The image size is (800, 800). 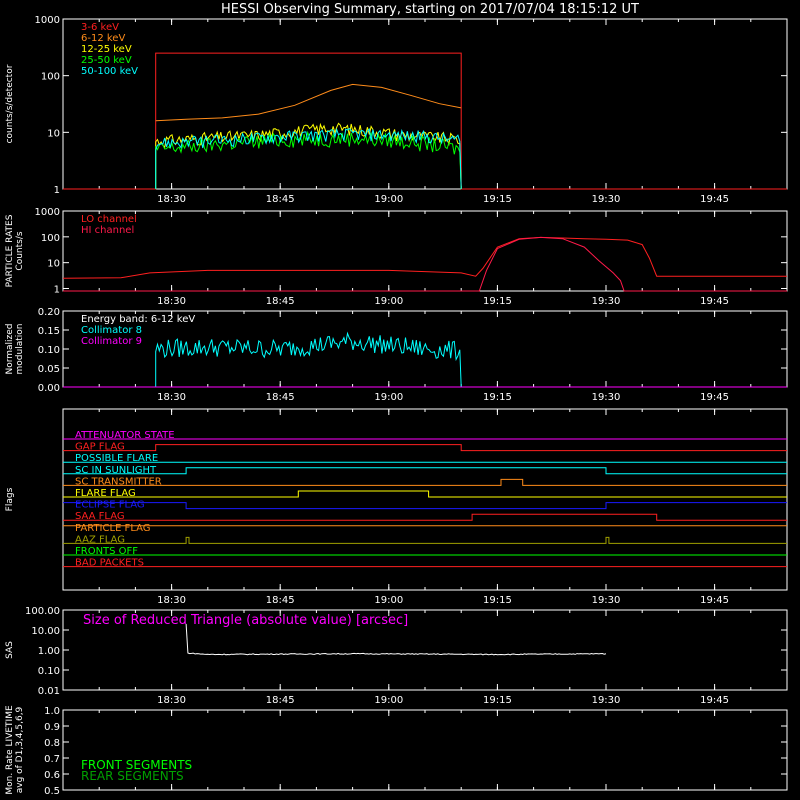 I want to click on flag-label: PARTICLE FLAG, so click(x=113, y=528).